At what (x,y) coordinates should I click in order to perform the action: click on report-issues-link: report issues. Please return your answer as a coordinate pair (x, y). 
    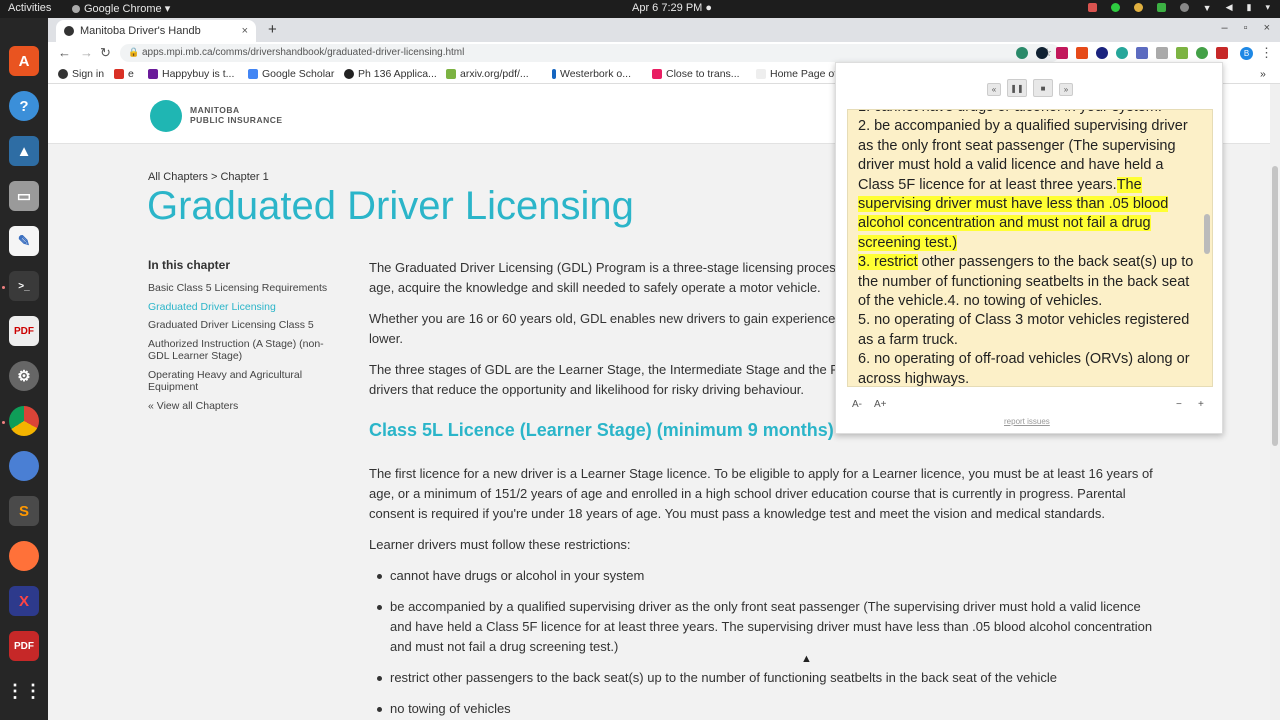
    Looking at the image, I should click on (1027, 421).